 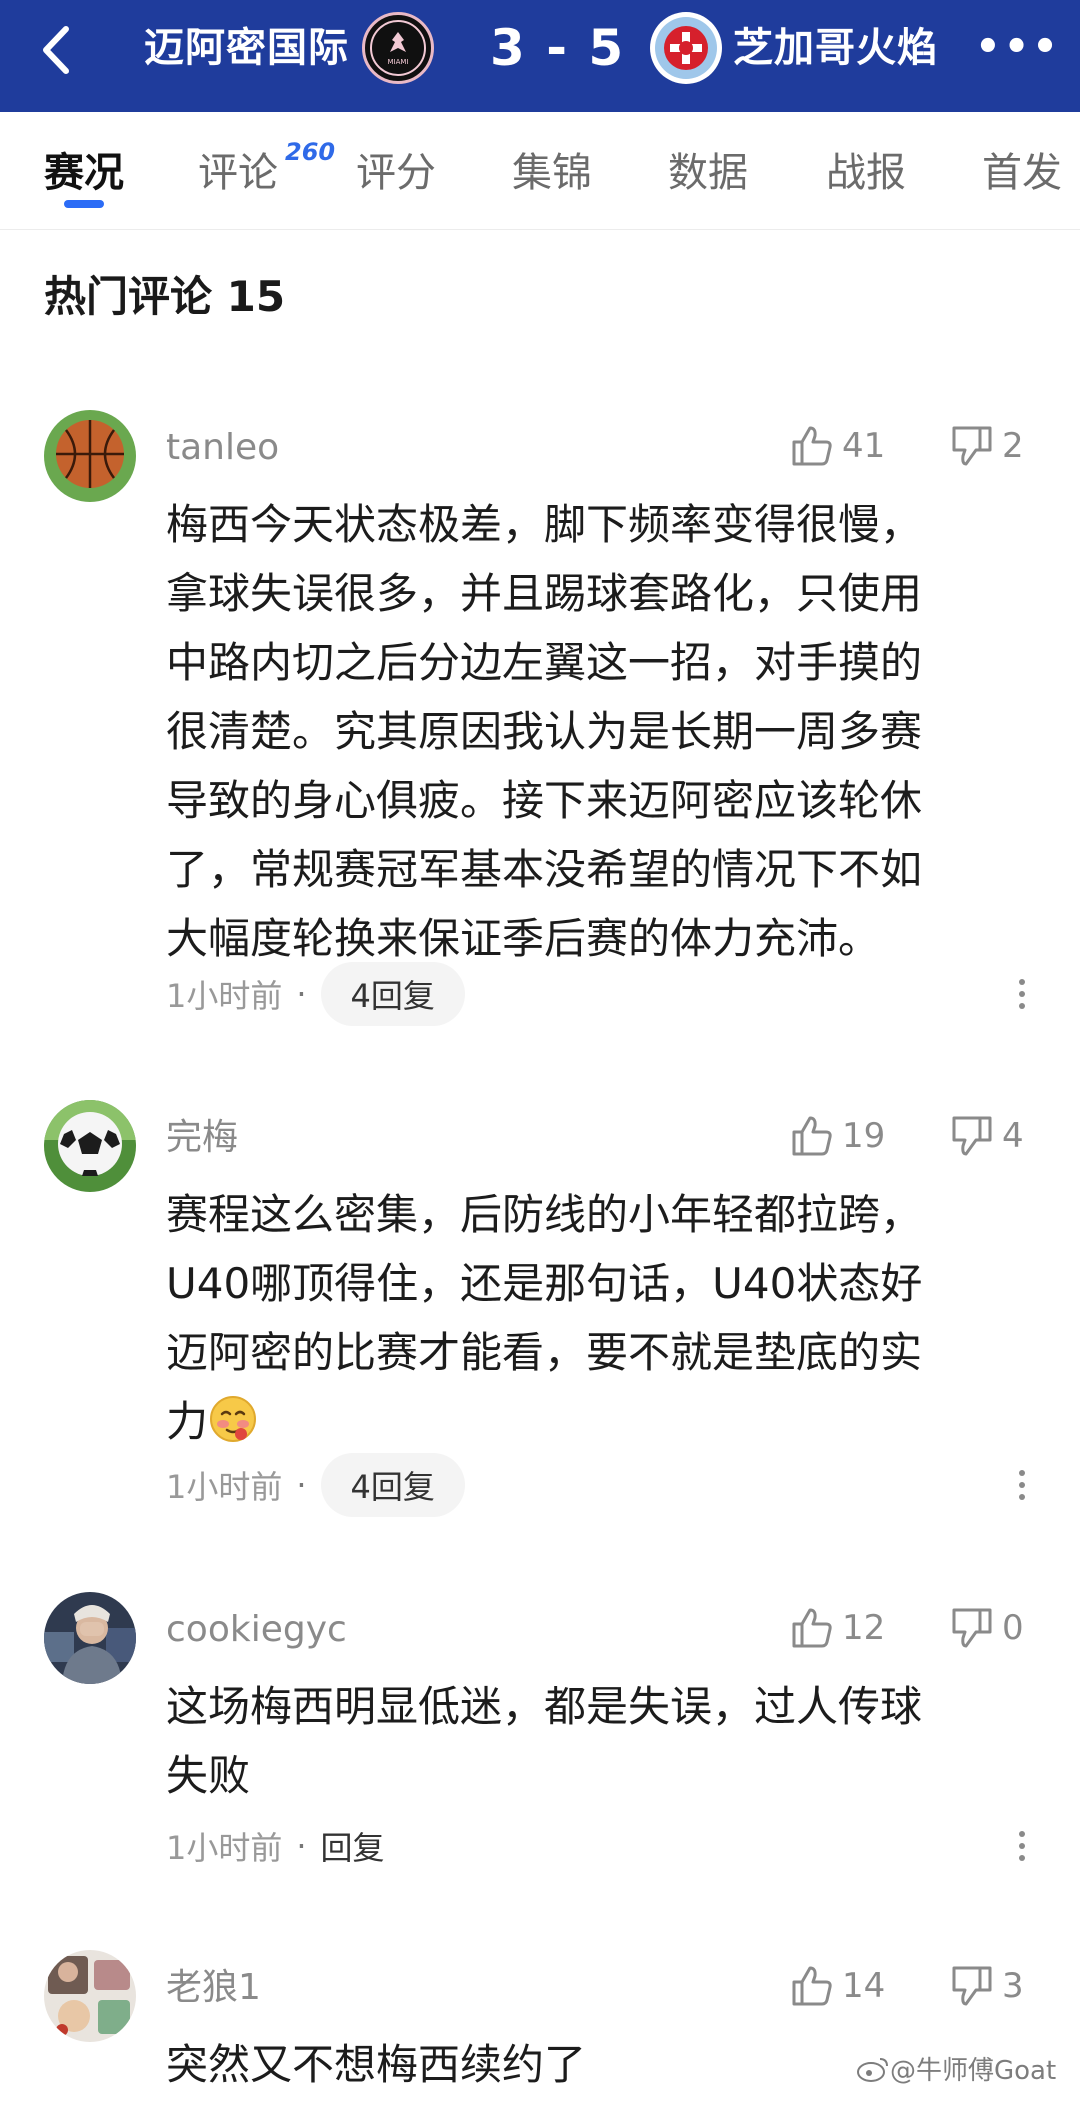 What do you see at coordinates (708, 173) in the screenshot?
I see `tab-stats: 数据` at bounding box center [708, 173].